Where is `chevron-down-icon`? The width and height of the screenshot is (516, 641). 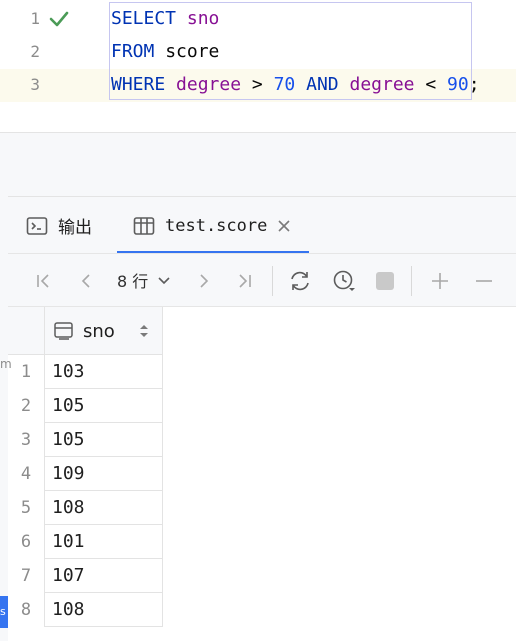
chevron-down-icon is located at coordinates (164, 281).